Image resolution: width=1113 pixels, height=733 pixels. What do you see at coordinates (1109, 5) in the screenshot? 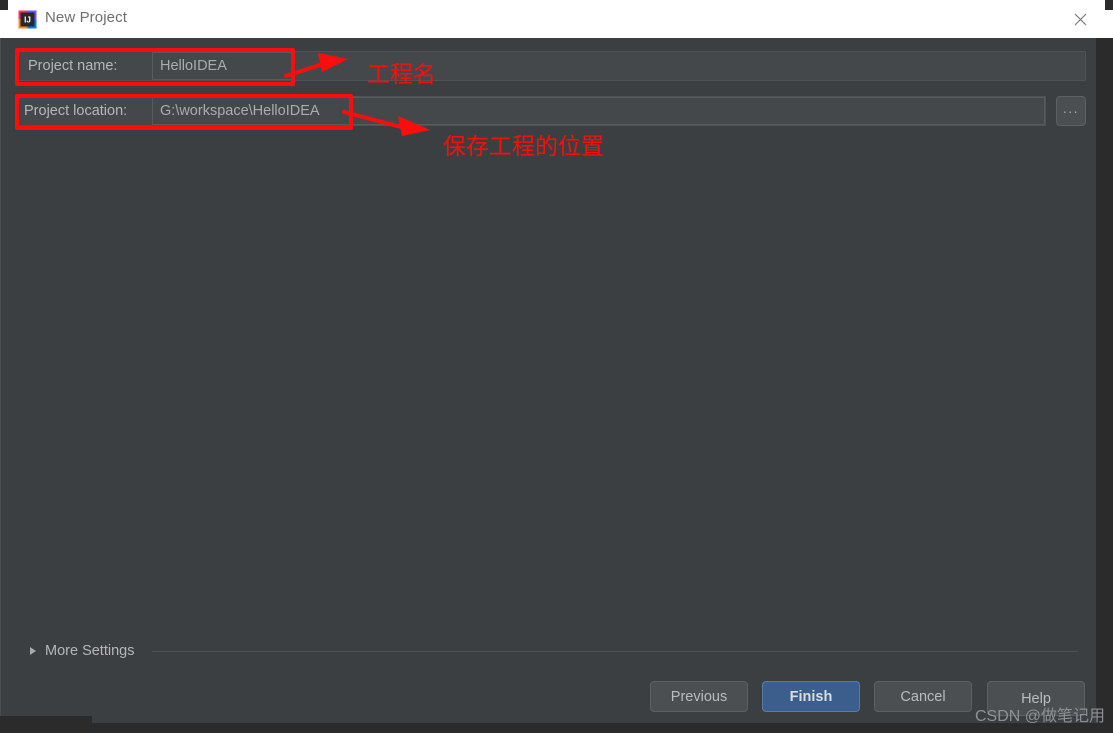
I see `titlebar-corner-right` at bounding box center [1109, 5].